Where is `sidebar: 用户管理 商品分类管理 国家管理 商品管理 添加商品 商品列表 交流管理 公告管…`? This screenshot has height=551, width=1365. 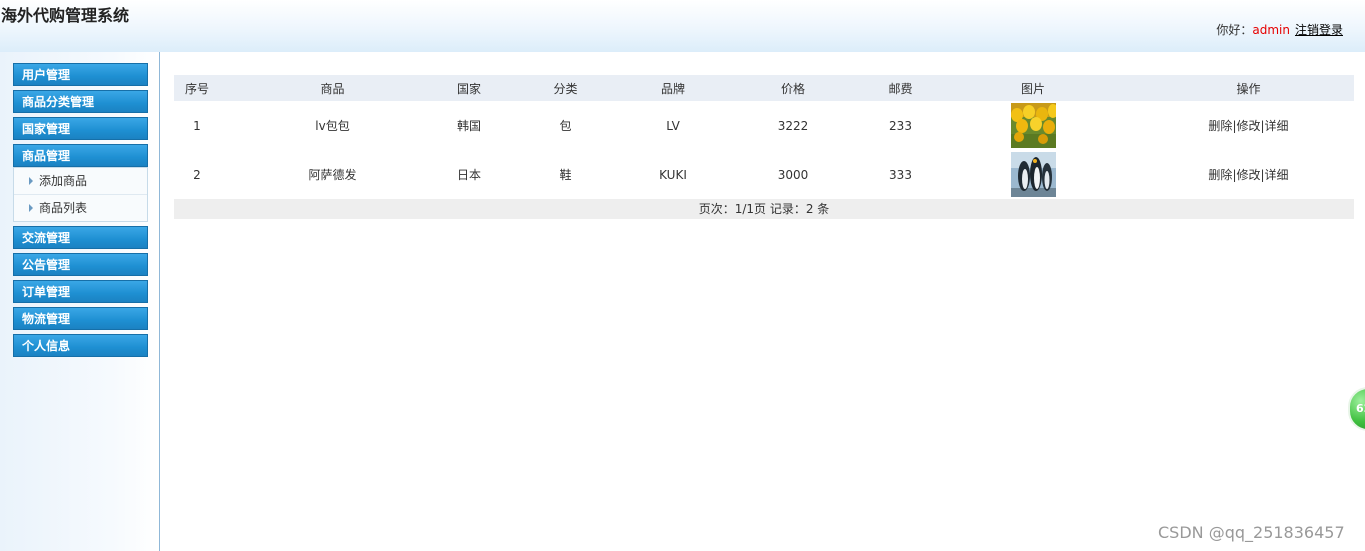
sidebar: 用户管理 商品分类管理 国家管理 商品管理 添加商品 商品列表 交流管理 公告管… is located at coordinates (80, 301).